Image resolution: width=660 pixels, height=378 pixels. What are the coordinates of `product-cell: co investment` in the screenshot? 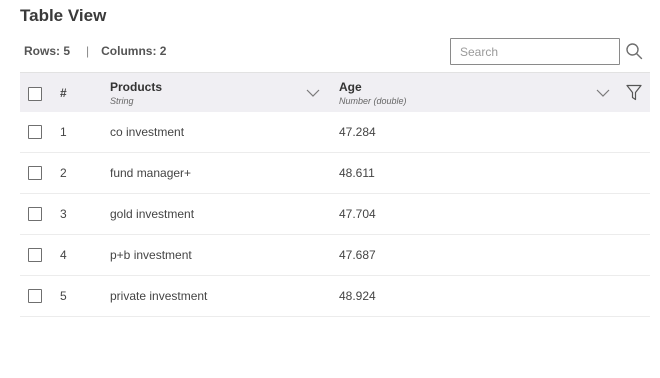 It's located at (147, 132).